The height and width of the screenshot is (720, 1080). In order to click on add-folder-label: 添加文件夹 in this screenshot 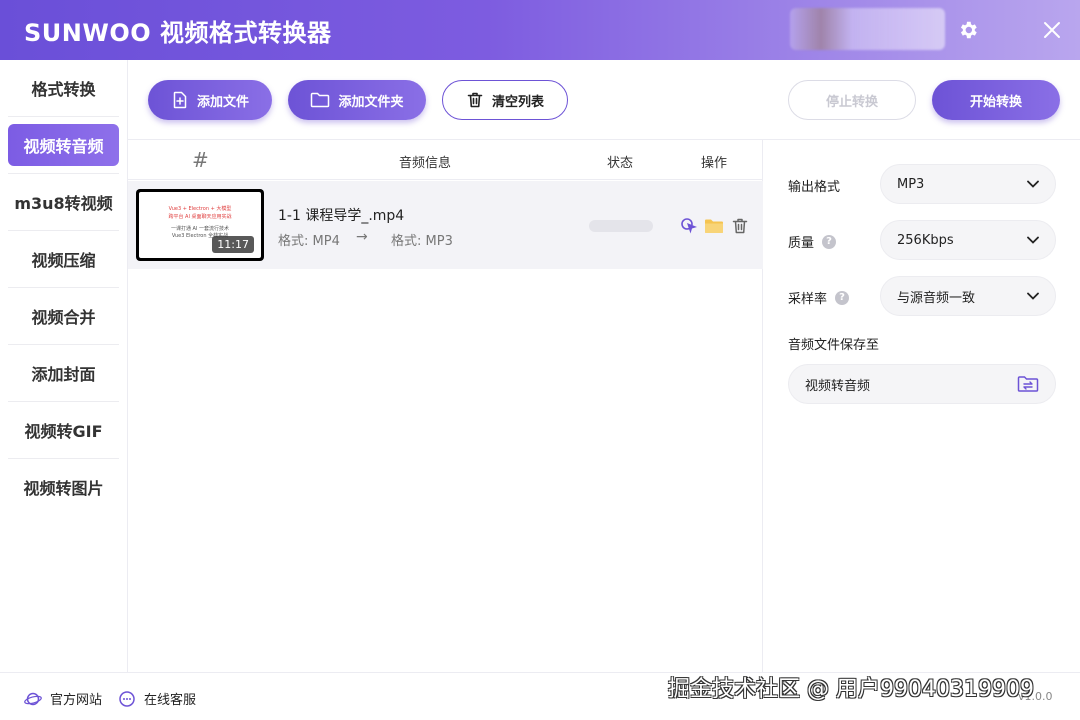, I will do `click(371, 102)`.